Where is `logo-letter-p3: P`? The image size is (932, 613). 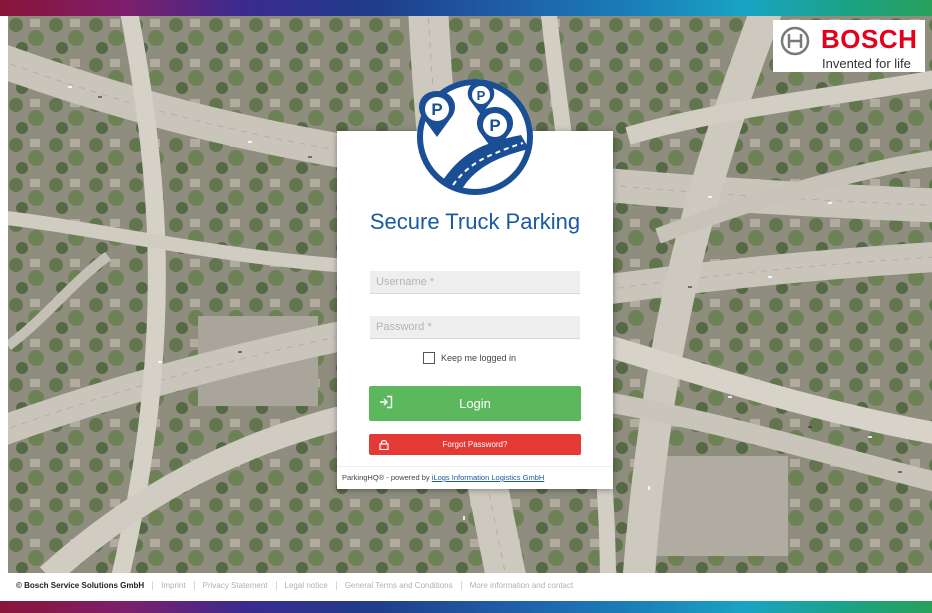 logo-letter-p3: P is located at coordinates (494, 125).